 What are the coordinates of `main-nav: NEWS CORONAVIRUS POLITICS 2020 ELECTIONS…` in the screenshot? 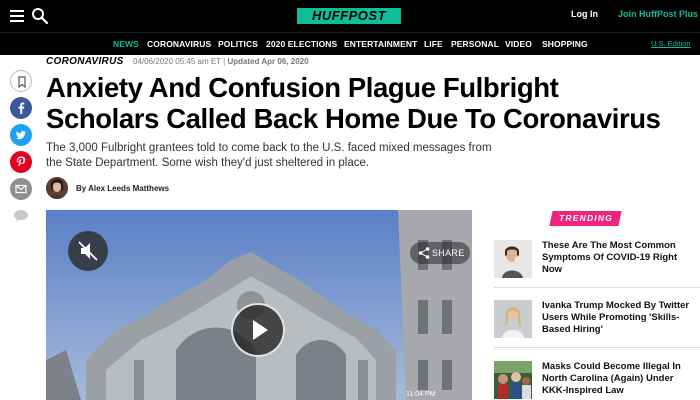 It's located at (350, 43).